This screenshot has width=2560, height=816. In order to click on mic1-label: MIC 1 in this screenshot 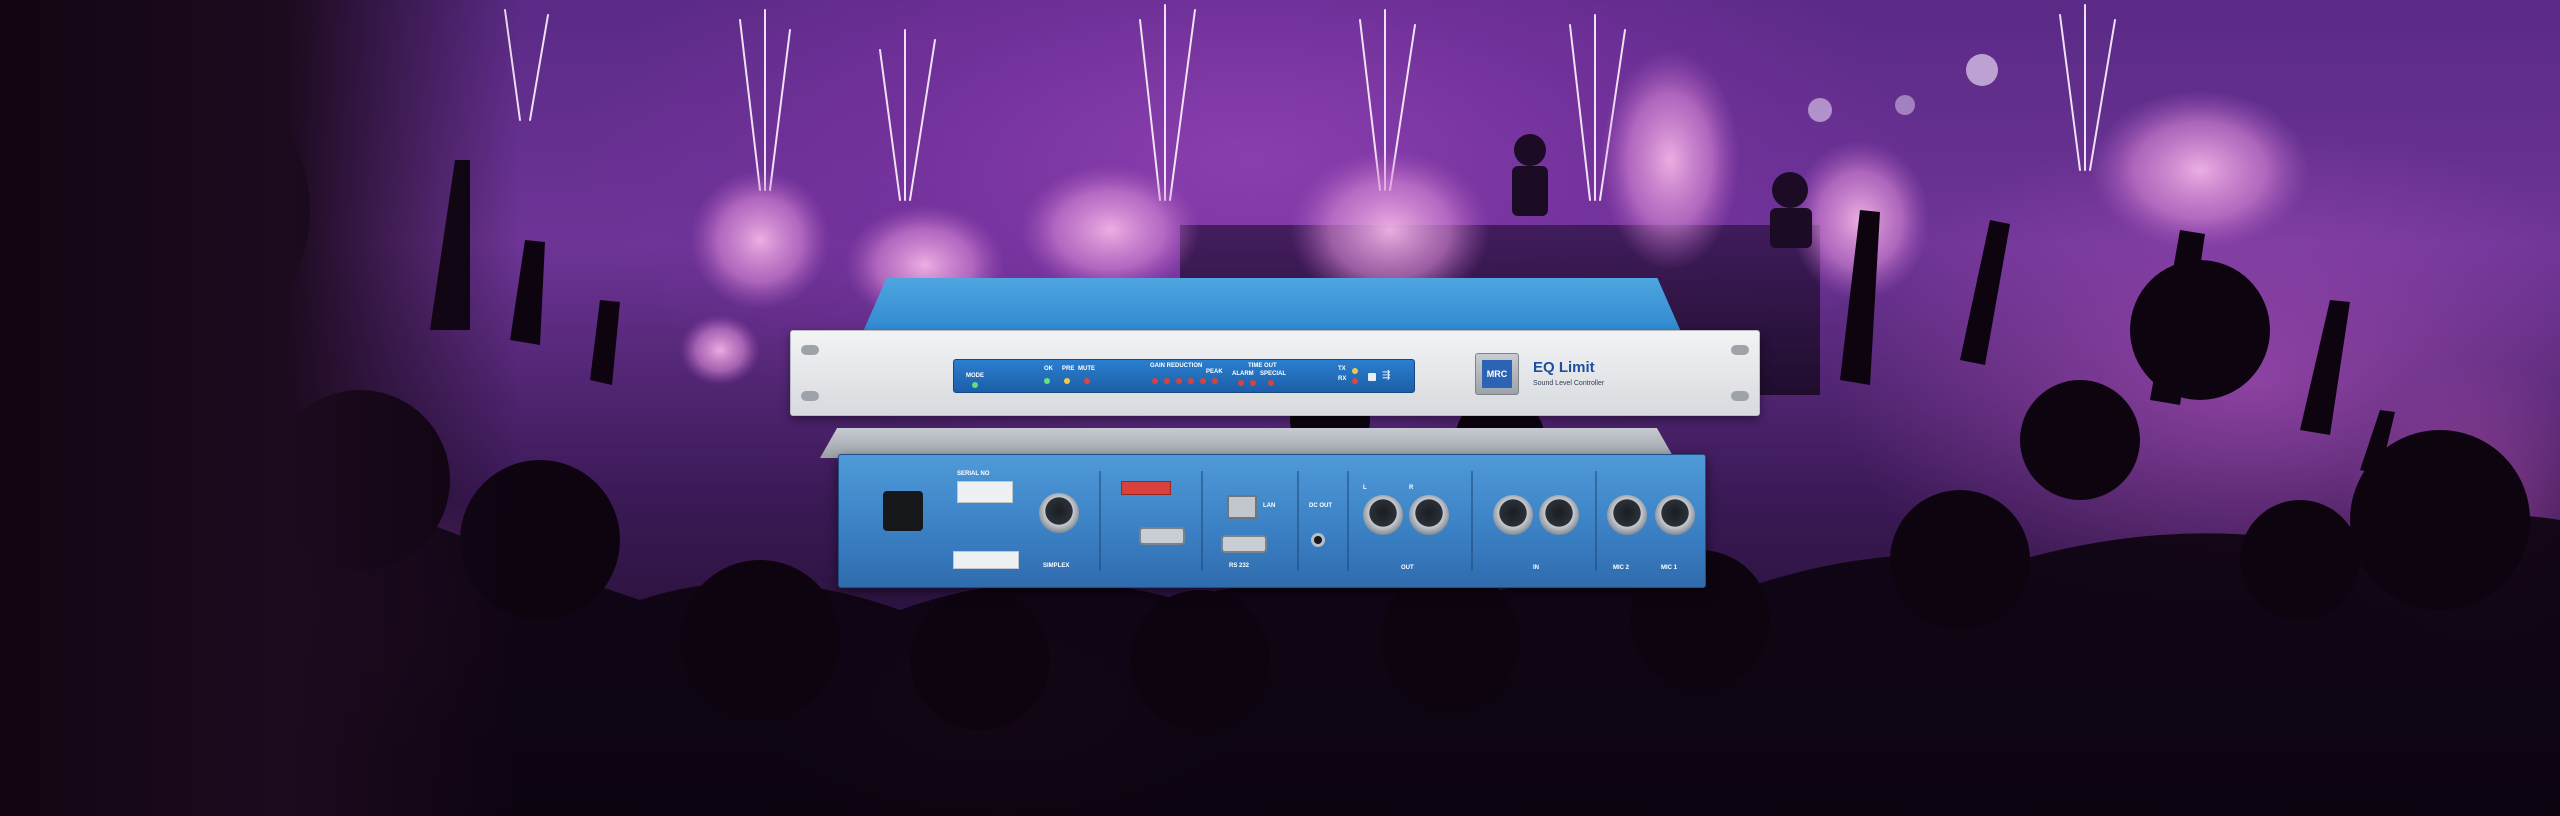, I will do `click(1669, 568)`.